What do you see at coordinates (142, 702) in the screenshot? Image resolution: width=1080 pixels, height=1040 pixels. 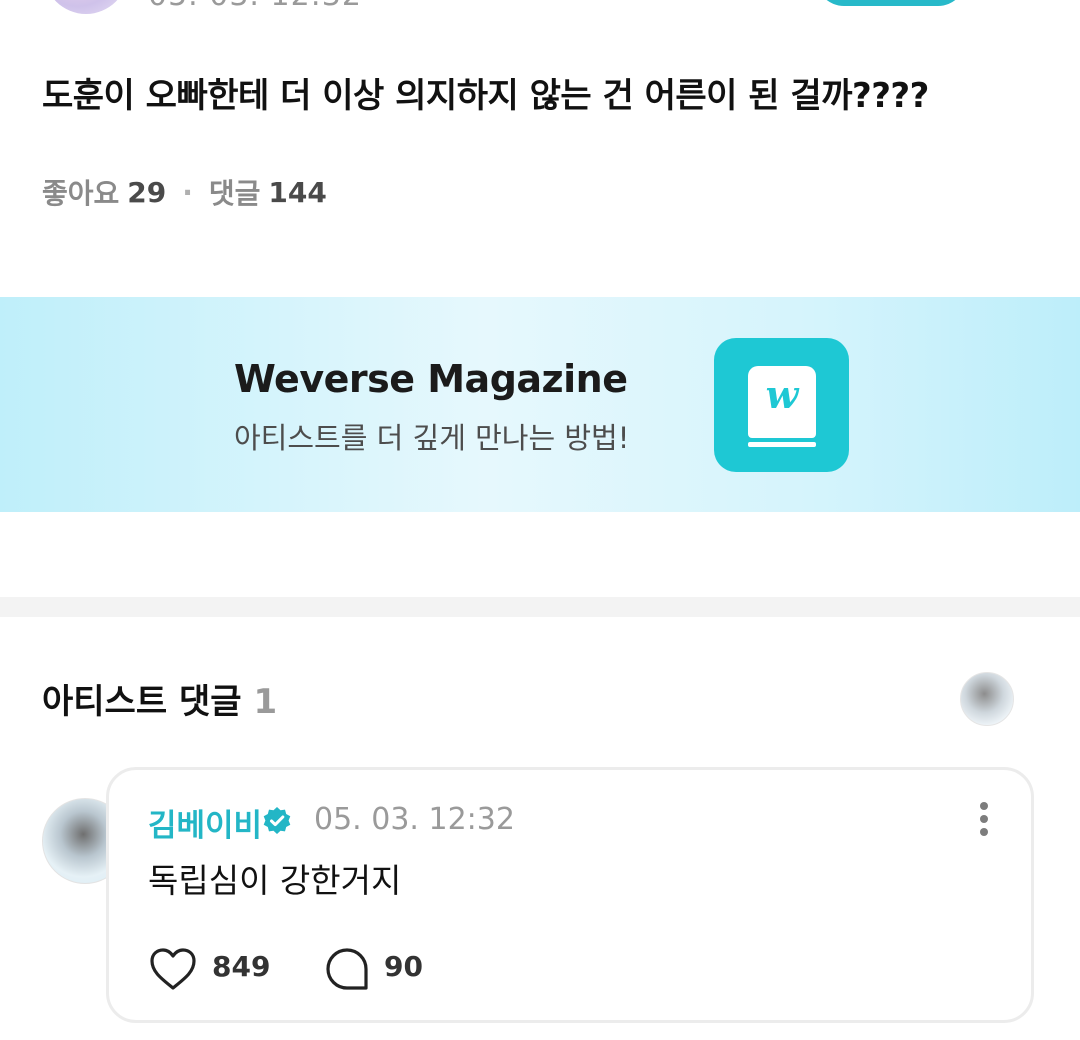 I see `artist-comments-title: 아티스트 댓글` at bounding box center [142, 702].